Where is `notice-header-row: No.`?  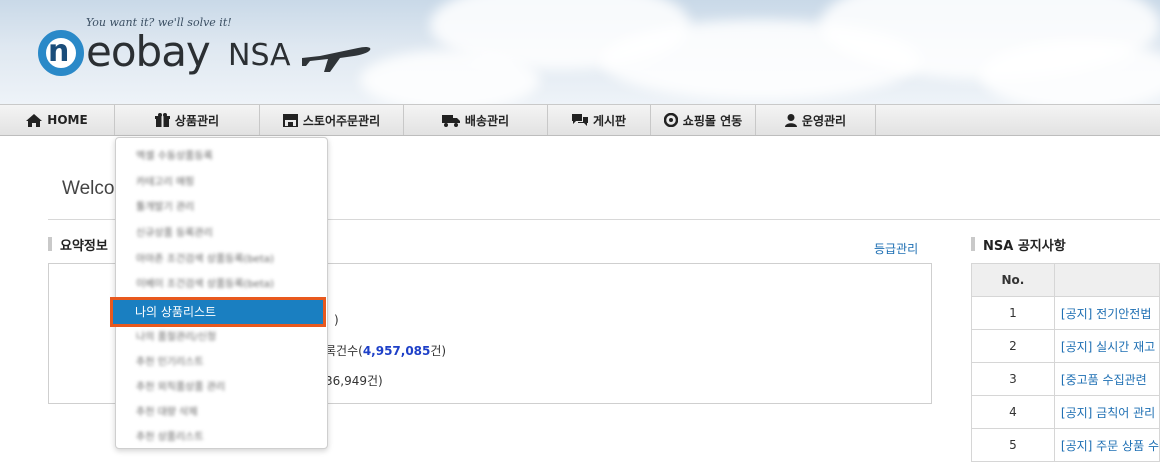 notice-header-row: No. is located at coordinates (1065, 280).